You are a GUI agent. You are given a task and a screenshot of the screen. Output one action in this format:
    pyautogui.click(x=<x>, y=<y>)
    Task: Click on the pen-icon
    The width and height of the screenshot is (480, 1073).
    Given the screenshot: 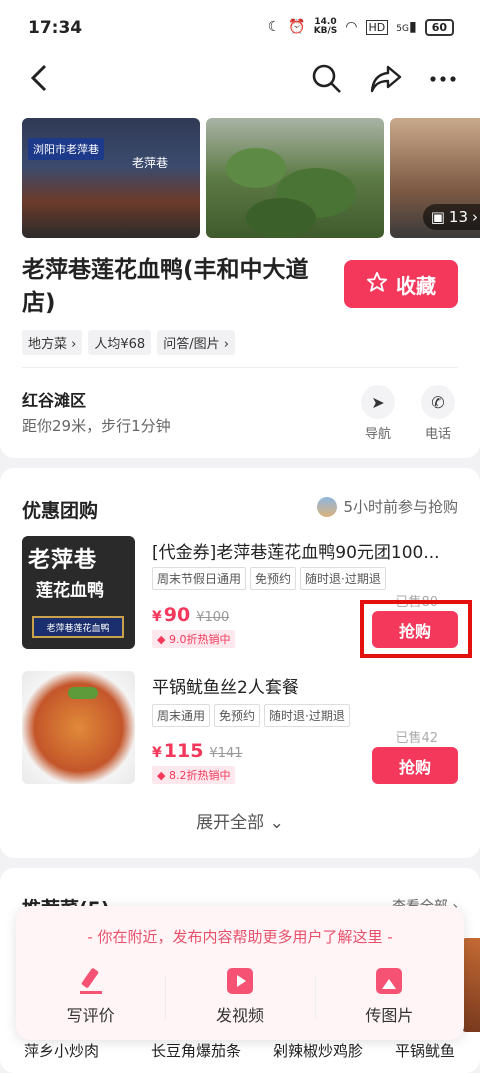 What is the action you would take?
    pyautogui.click(x=91, y=981)
    